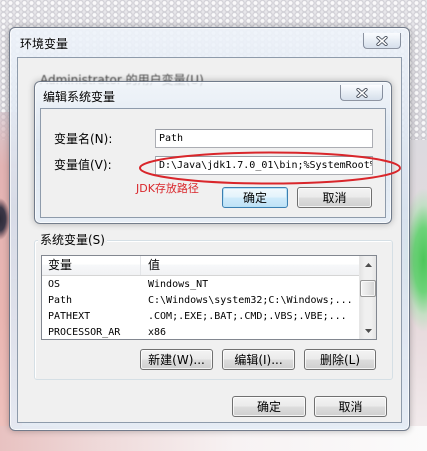 Image resolution: width=427 pixels, height=451 pixels. Describe the element at coordinates (84, 332) in the screenshot. I see `row-variable-name: PROCESSOR_AR` at that location.